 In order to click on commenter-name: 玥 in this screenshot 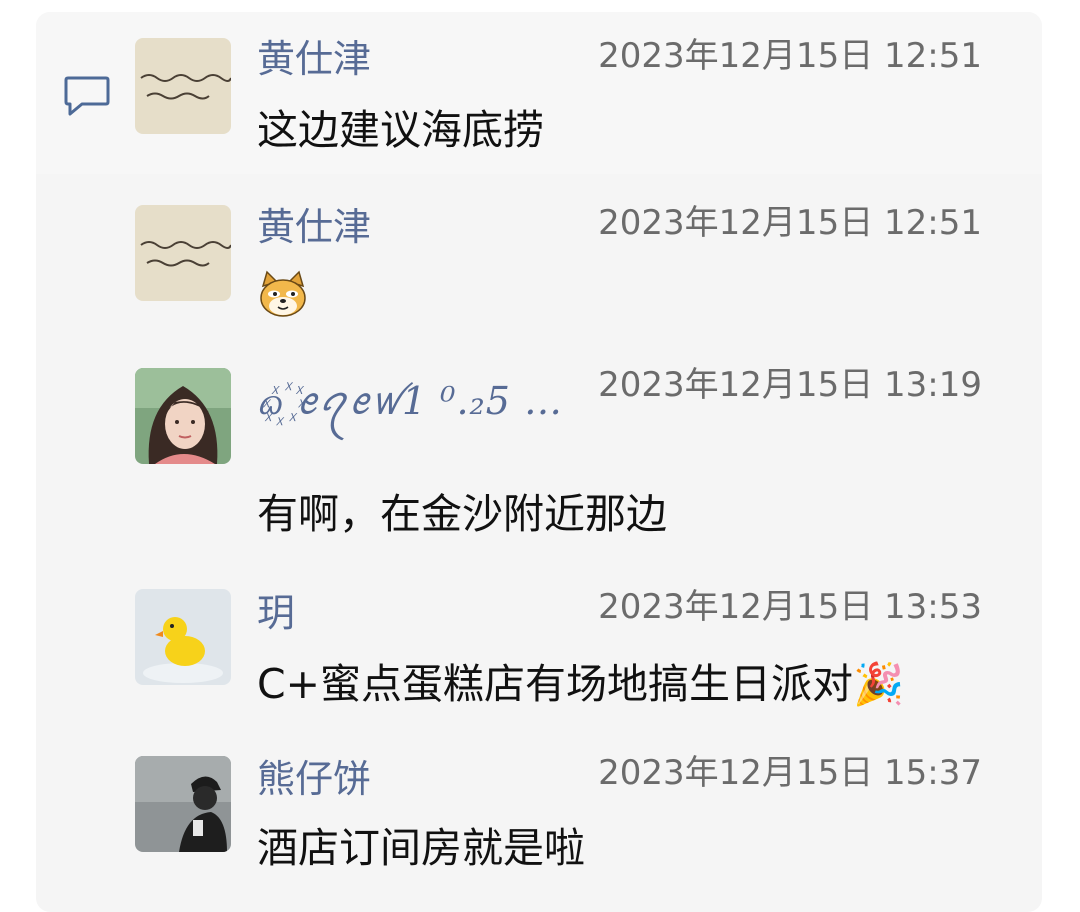, I will do `click(276, 613)`.